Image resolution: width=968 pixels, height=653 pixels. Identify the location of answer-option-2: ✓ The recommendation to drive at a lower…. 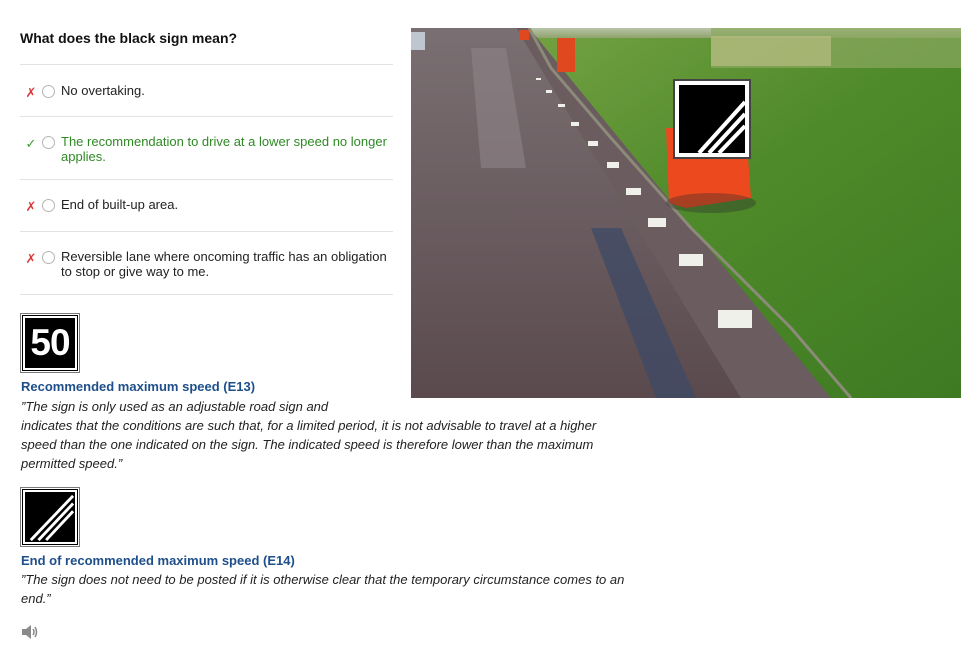
(206, 148).